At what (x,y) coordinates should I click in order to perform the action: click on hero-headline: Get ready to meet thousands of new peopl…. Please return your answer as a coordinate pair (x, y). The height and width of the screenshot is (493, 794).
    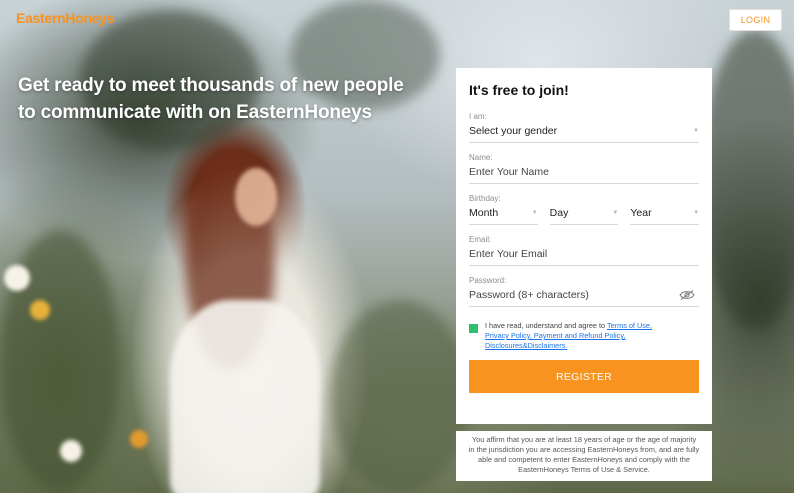
    Looking at the image, I should click on (211, 99).